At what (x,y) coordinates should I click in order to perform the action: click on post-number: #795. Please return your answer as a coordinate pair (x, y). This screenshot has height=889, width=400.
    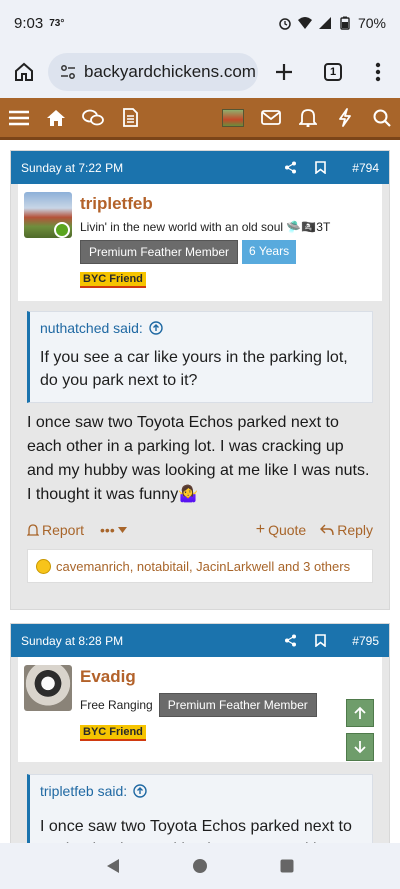
    Looking at the image, I should click on (365, 641).